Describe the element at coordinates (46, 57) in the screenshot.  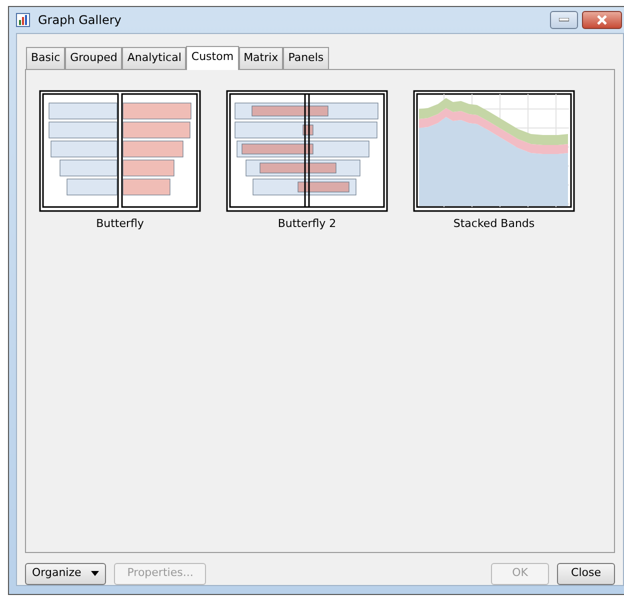
I see `tab: Basic` at that location.